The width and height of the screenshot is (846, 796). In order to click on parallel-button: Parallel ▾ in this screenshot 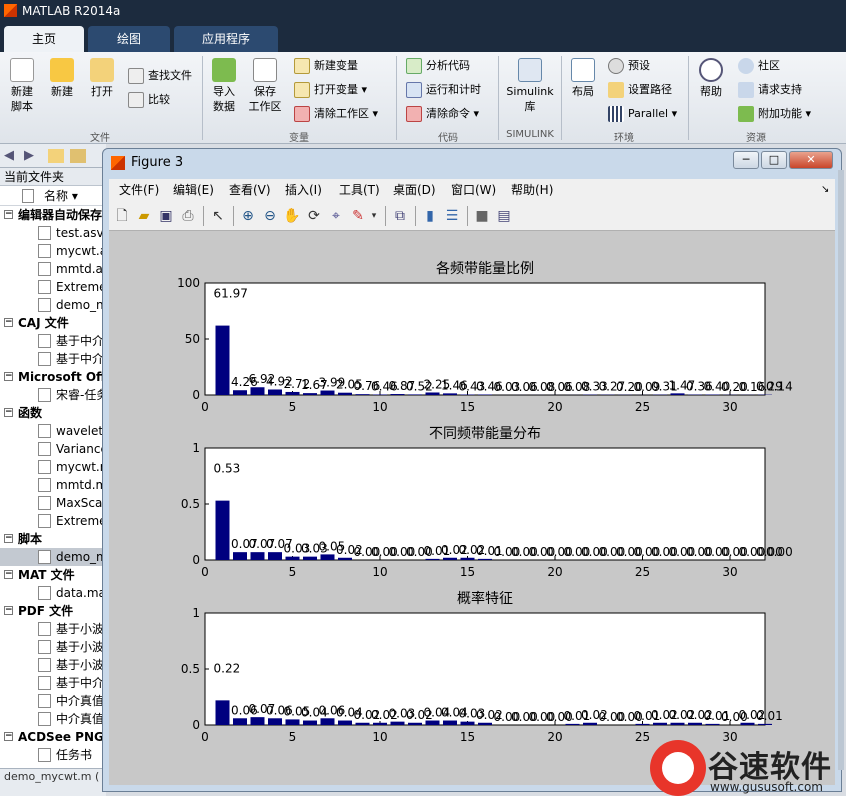, I will do `click(642, 114)`.